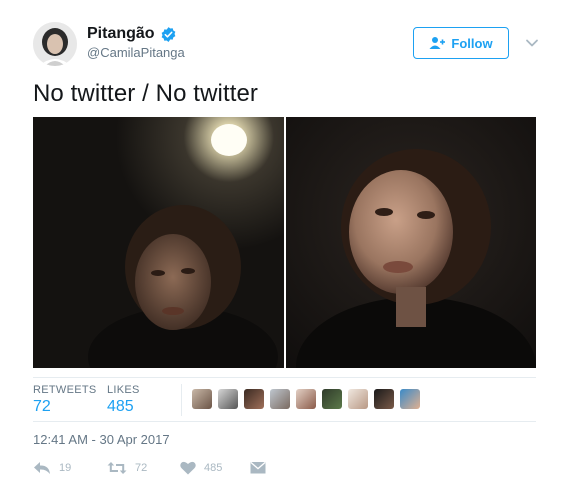 The height and width of the screenshot is (499, 569). I want to click on retweets-label: RETWEETS, so click(65, 390).